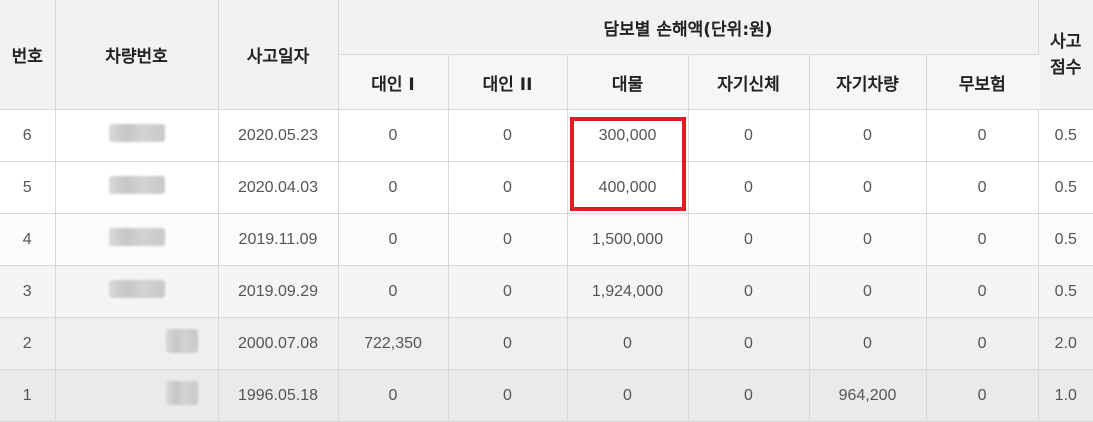 The height and width of the screenshot is (422, 1093). I want to click on header-bodily-1: 대인 I, so click(393, 82).